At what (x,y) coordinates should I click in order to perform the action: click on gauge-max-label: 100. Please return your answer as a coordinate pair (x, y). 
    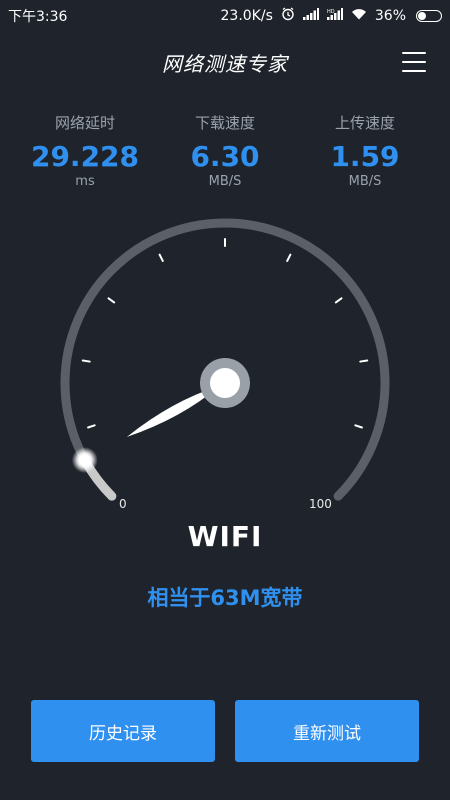
    Looking at the image, I should click on (320, 504).